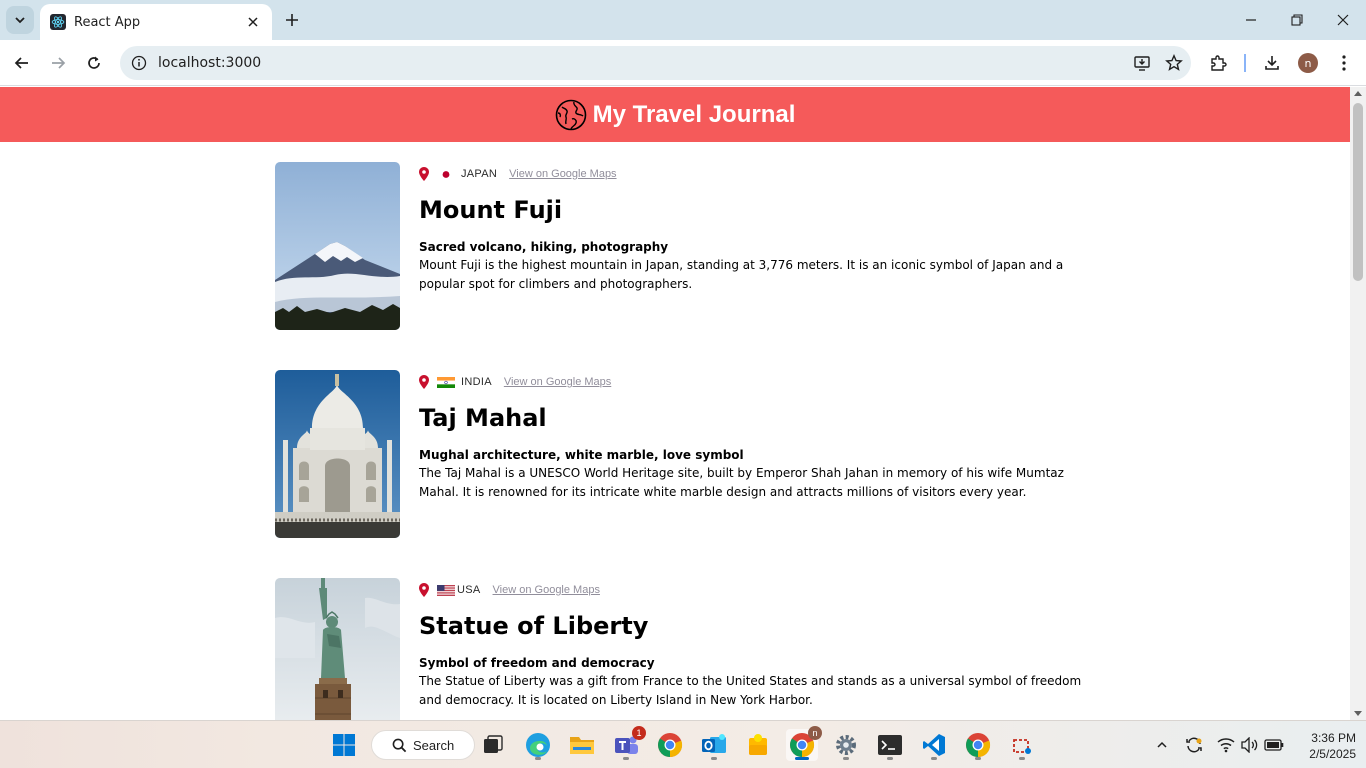 The image size is (1366, 768). Describe the element at coordinates (1250, 745) in the screenshot. I see `volume-button` at that location.